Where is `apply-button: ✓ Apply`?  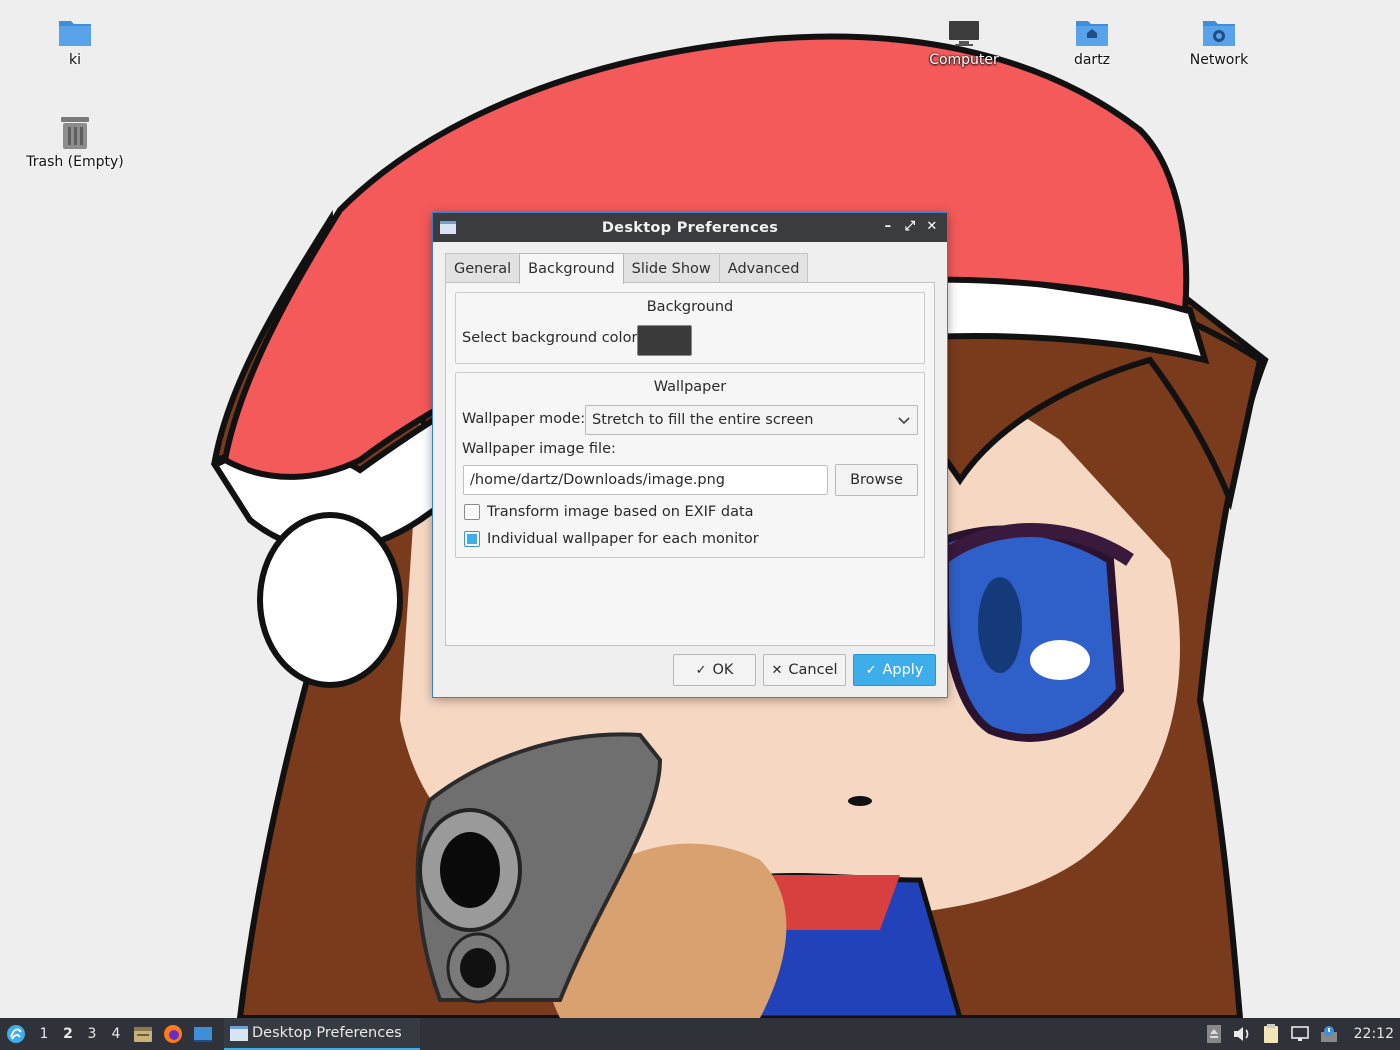 apply-button: ✓ Apply is located at coordinates (894, 670).